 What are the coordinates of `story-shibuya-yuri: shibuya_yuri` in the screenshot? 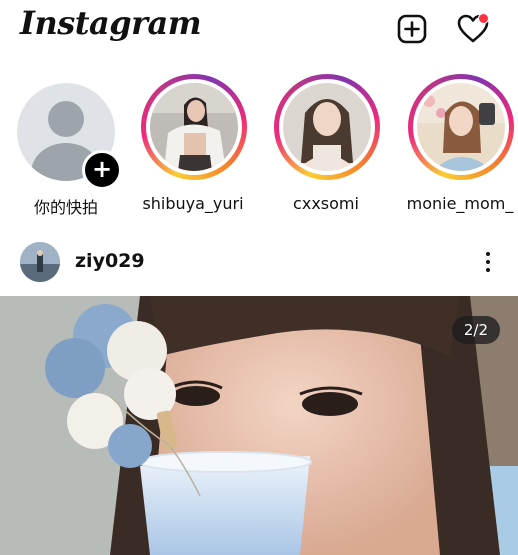 It's located at (193, 147).